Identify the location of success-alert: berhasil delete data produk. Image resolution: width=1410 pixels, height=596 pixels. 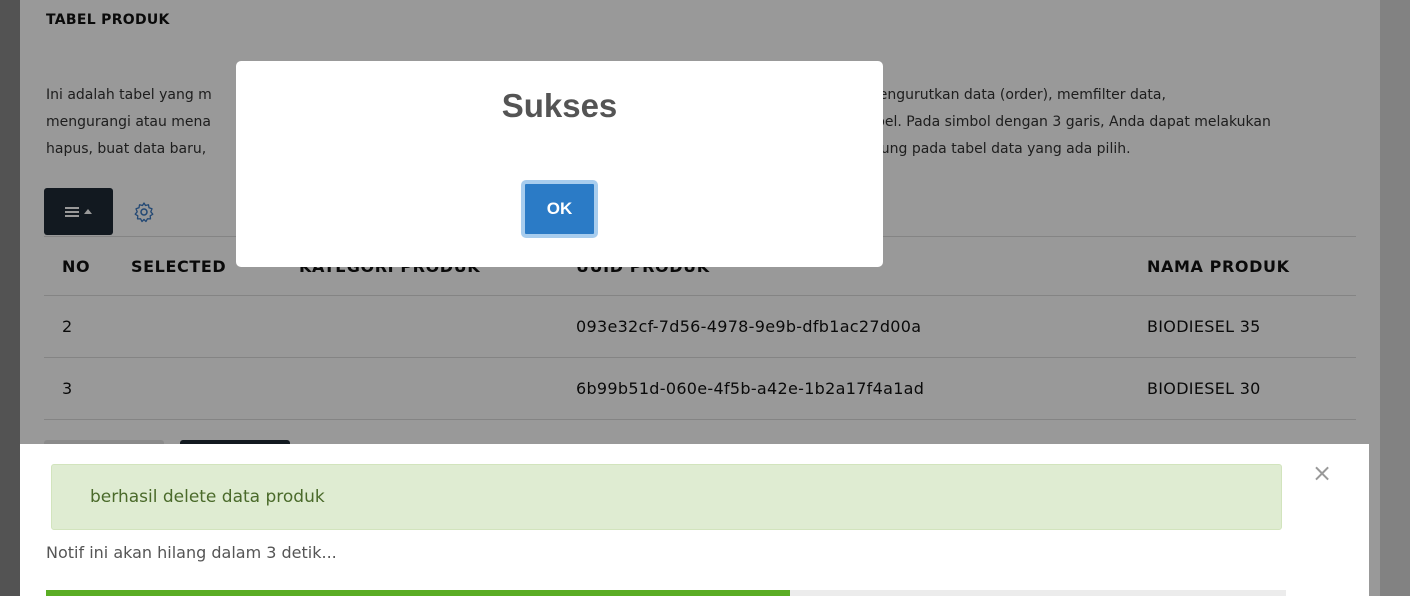
(666, 497).